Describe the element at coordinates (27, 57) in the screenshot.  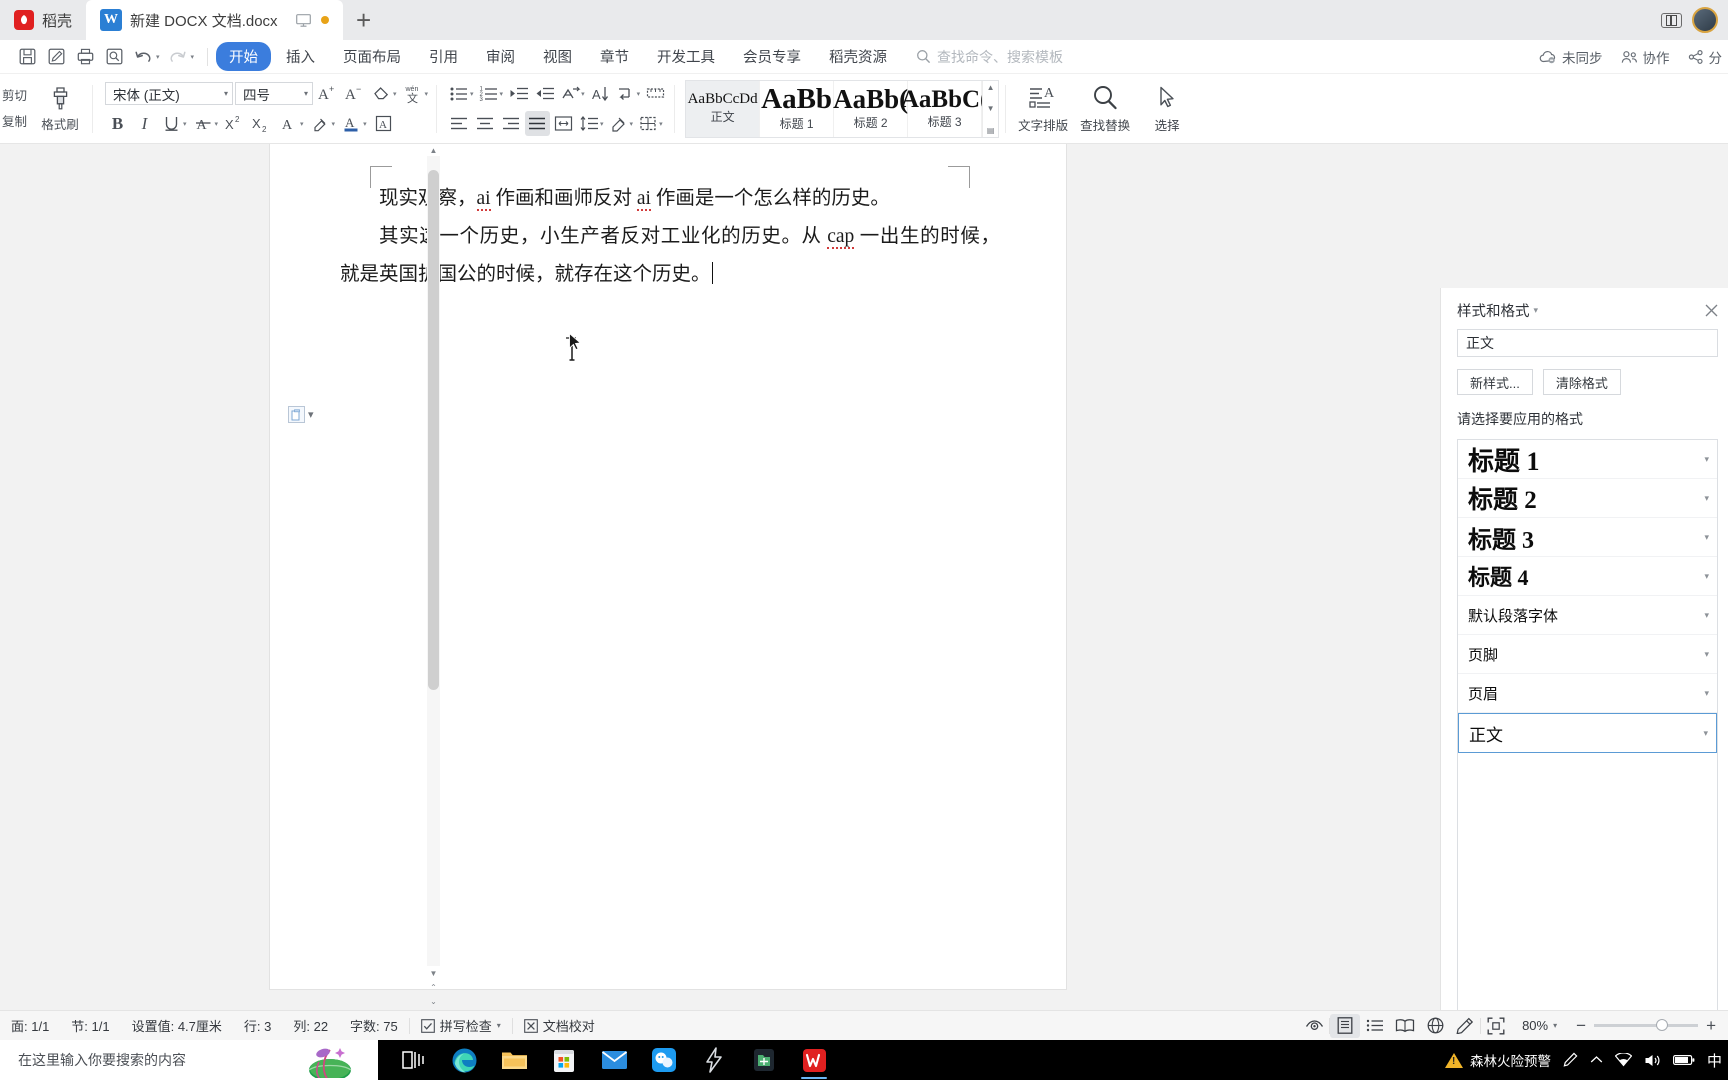
I see `save-icon` at that location.